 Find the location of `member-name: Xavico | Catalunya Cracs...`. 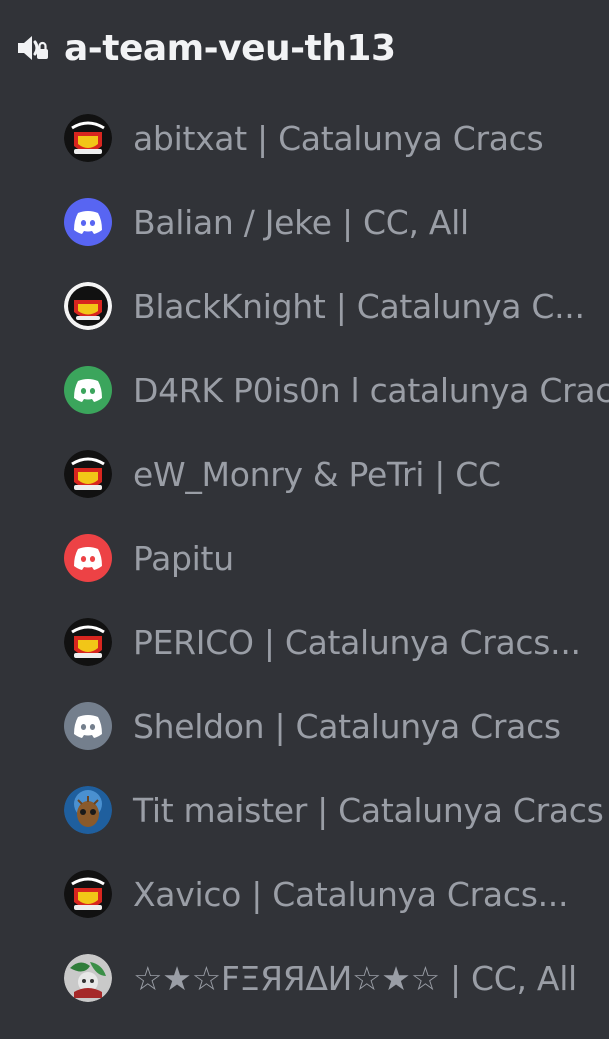

member-name: Xavico | Catalunya Cracs... is located at coordinates (351, 894).